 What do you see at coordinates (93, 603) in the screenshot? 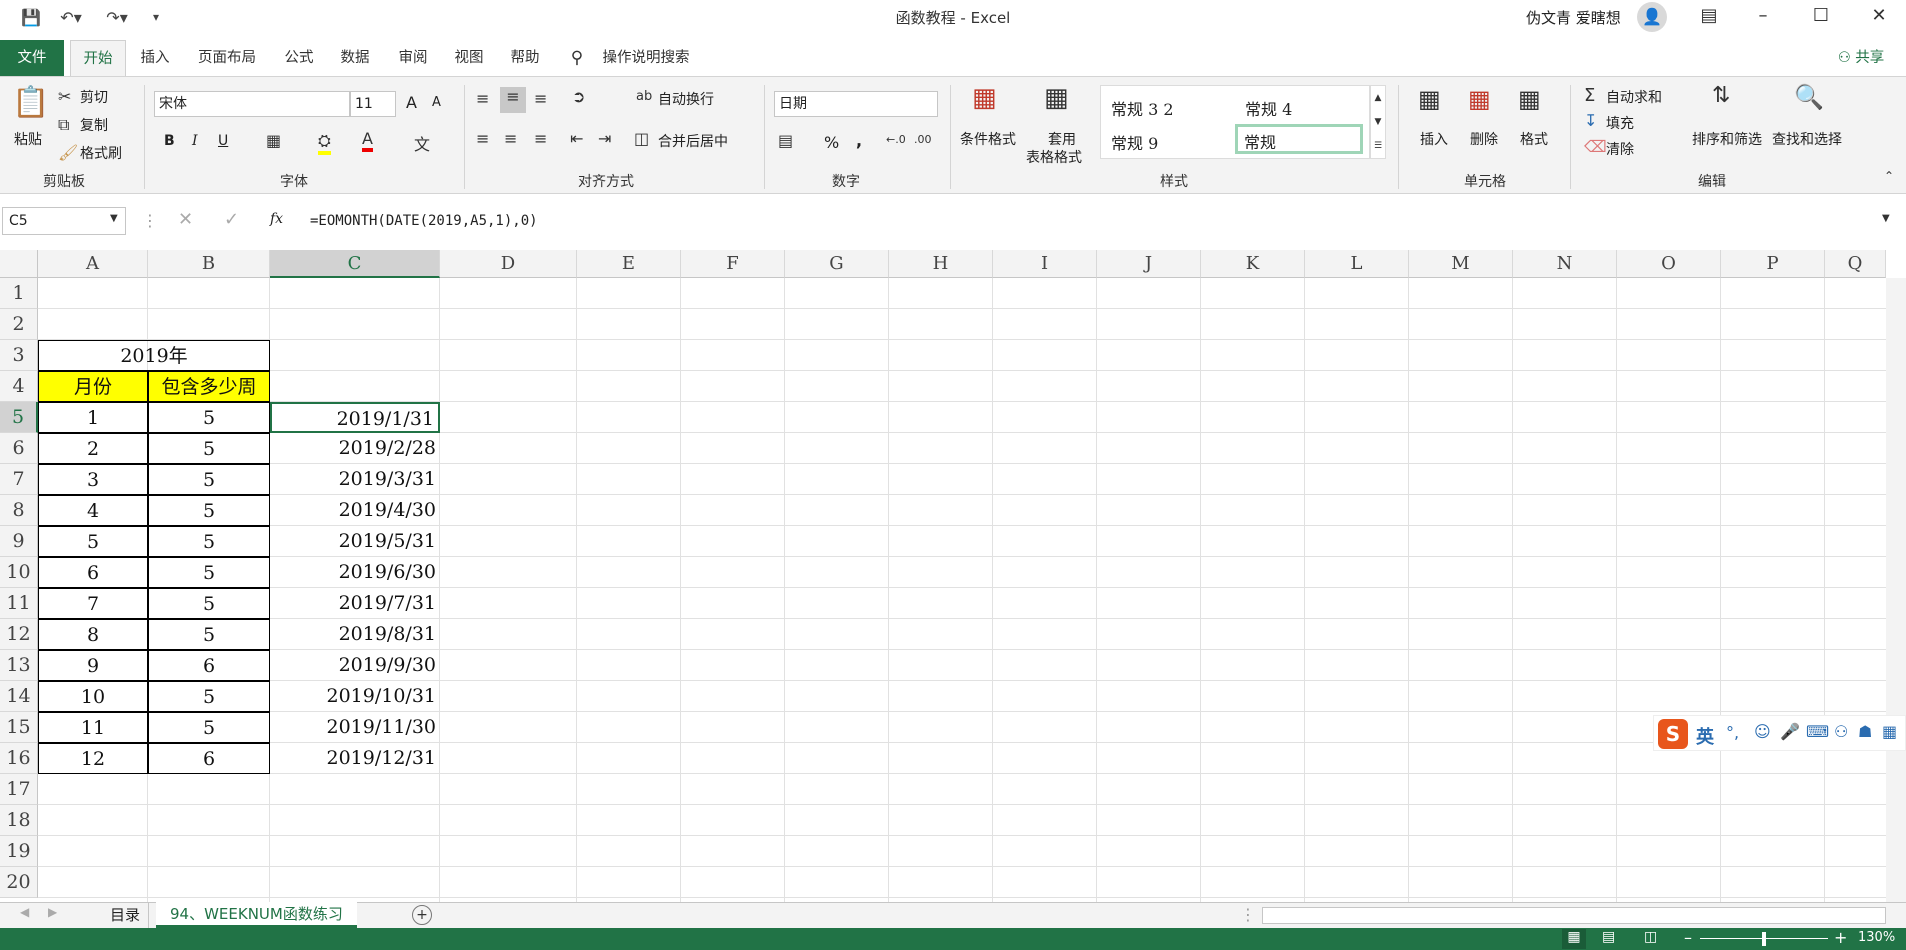
I see `table-cell-month: 7` at bounding box center [93, 603].